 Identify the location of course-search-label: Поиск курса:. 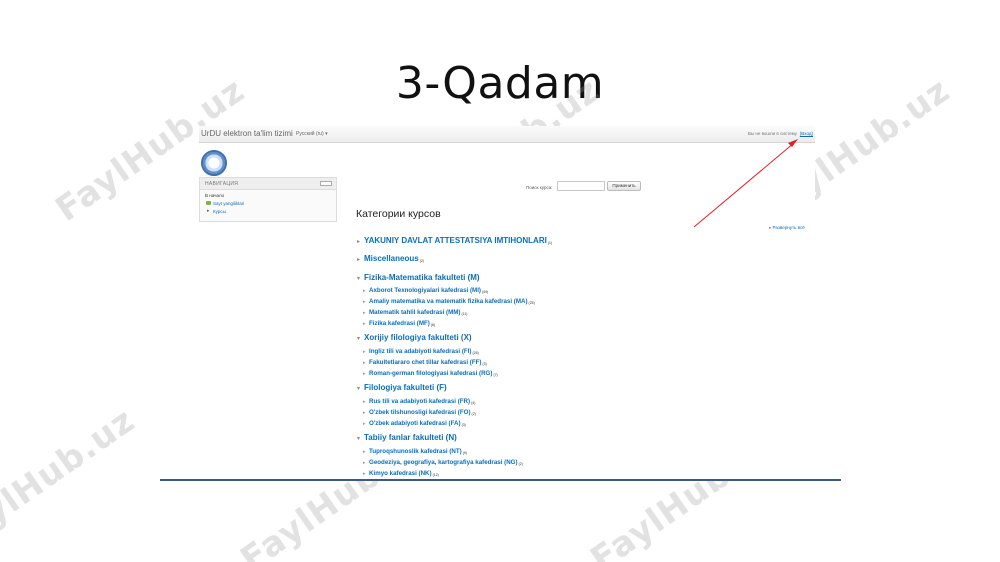
(539, 187).